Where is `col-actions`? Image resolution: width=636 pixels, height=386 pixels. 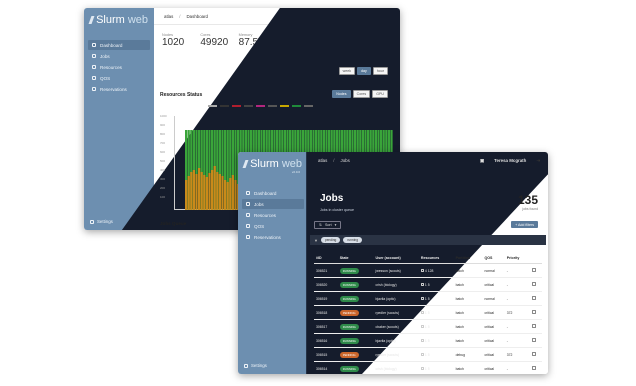 col-actions is located at coordinates (536, 258).